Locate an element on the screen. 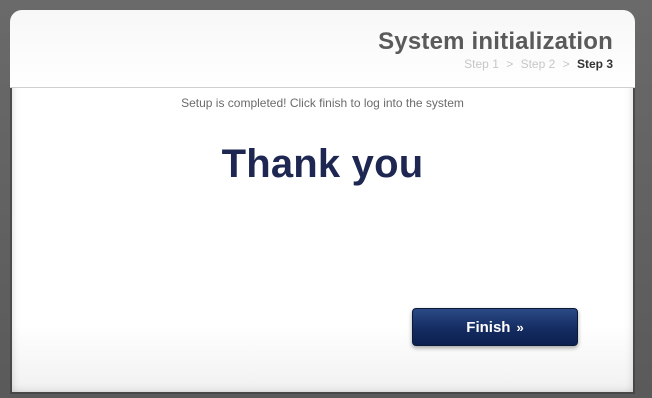 The width and height of the screenshot is (652, 398). step-breadcrumb: Step 1 > Step 2 > Step 3 is located at coordinates (538, 64).